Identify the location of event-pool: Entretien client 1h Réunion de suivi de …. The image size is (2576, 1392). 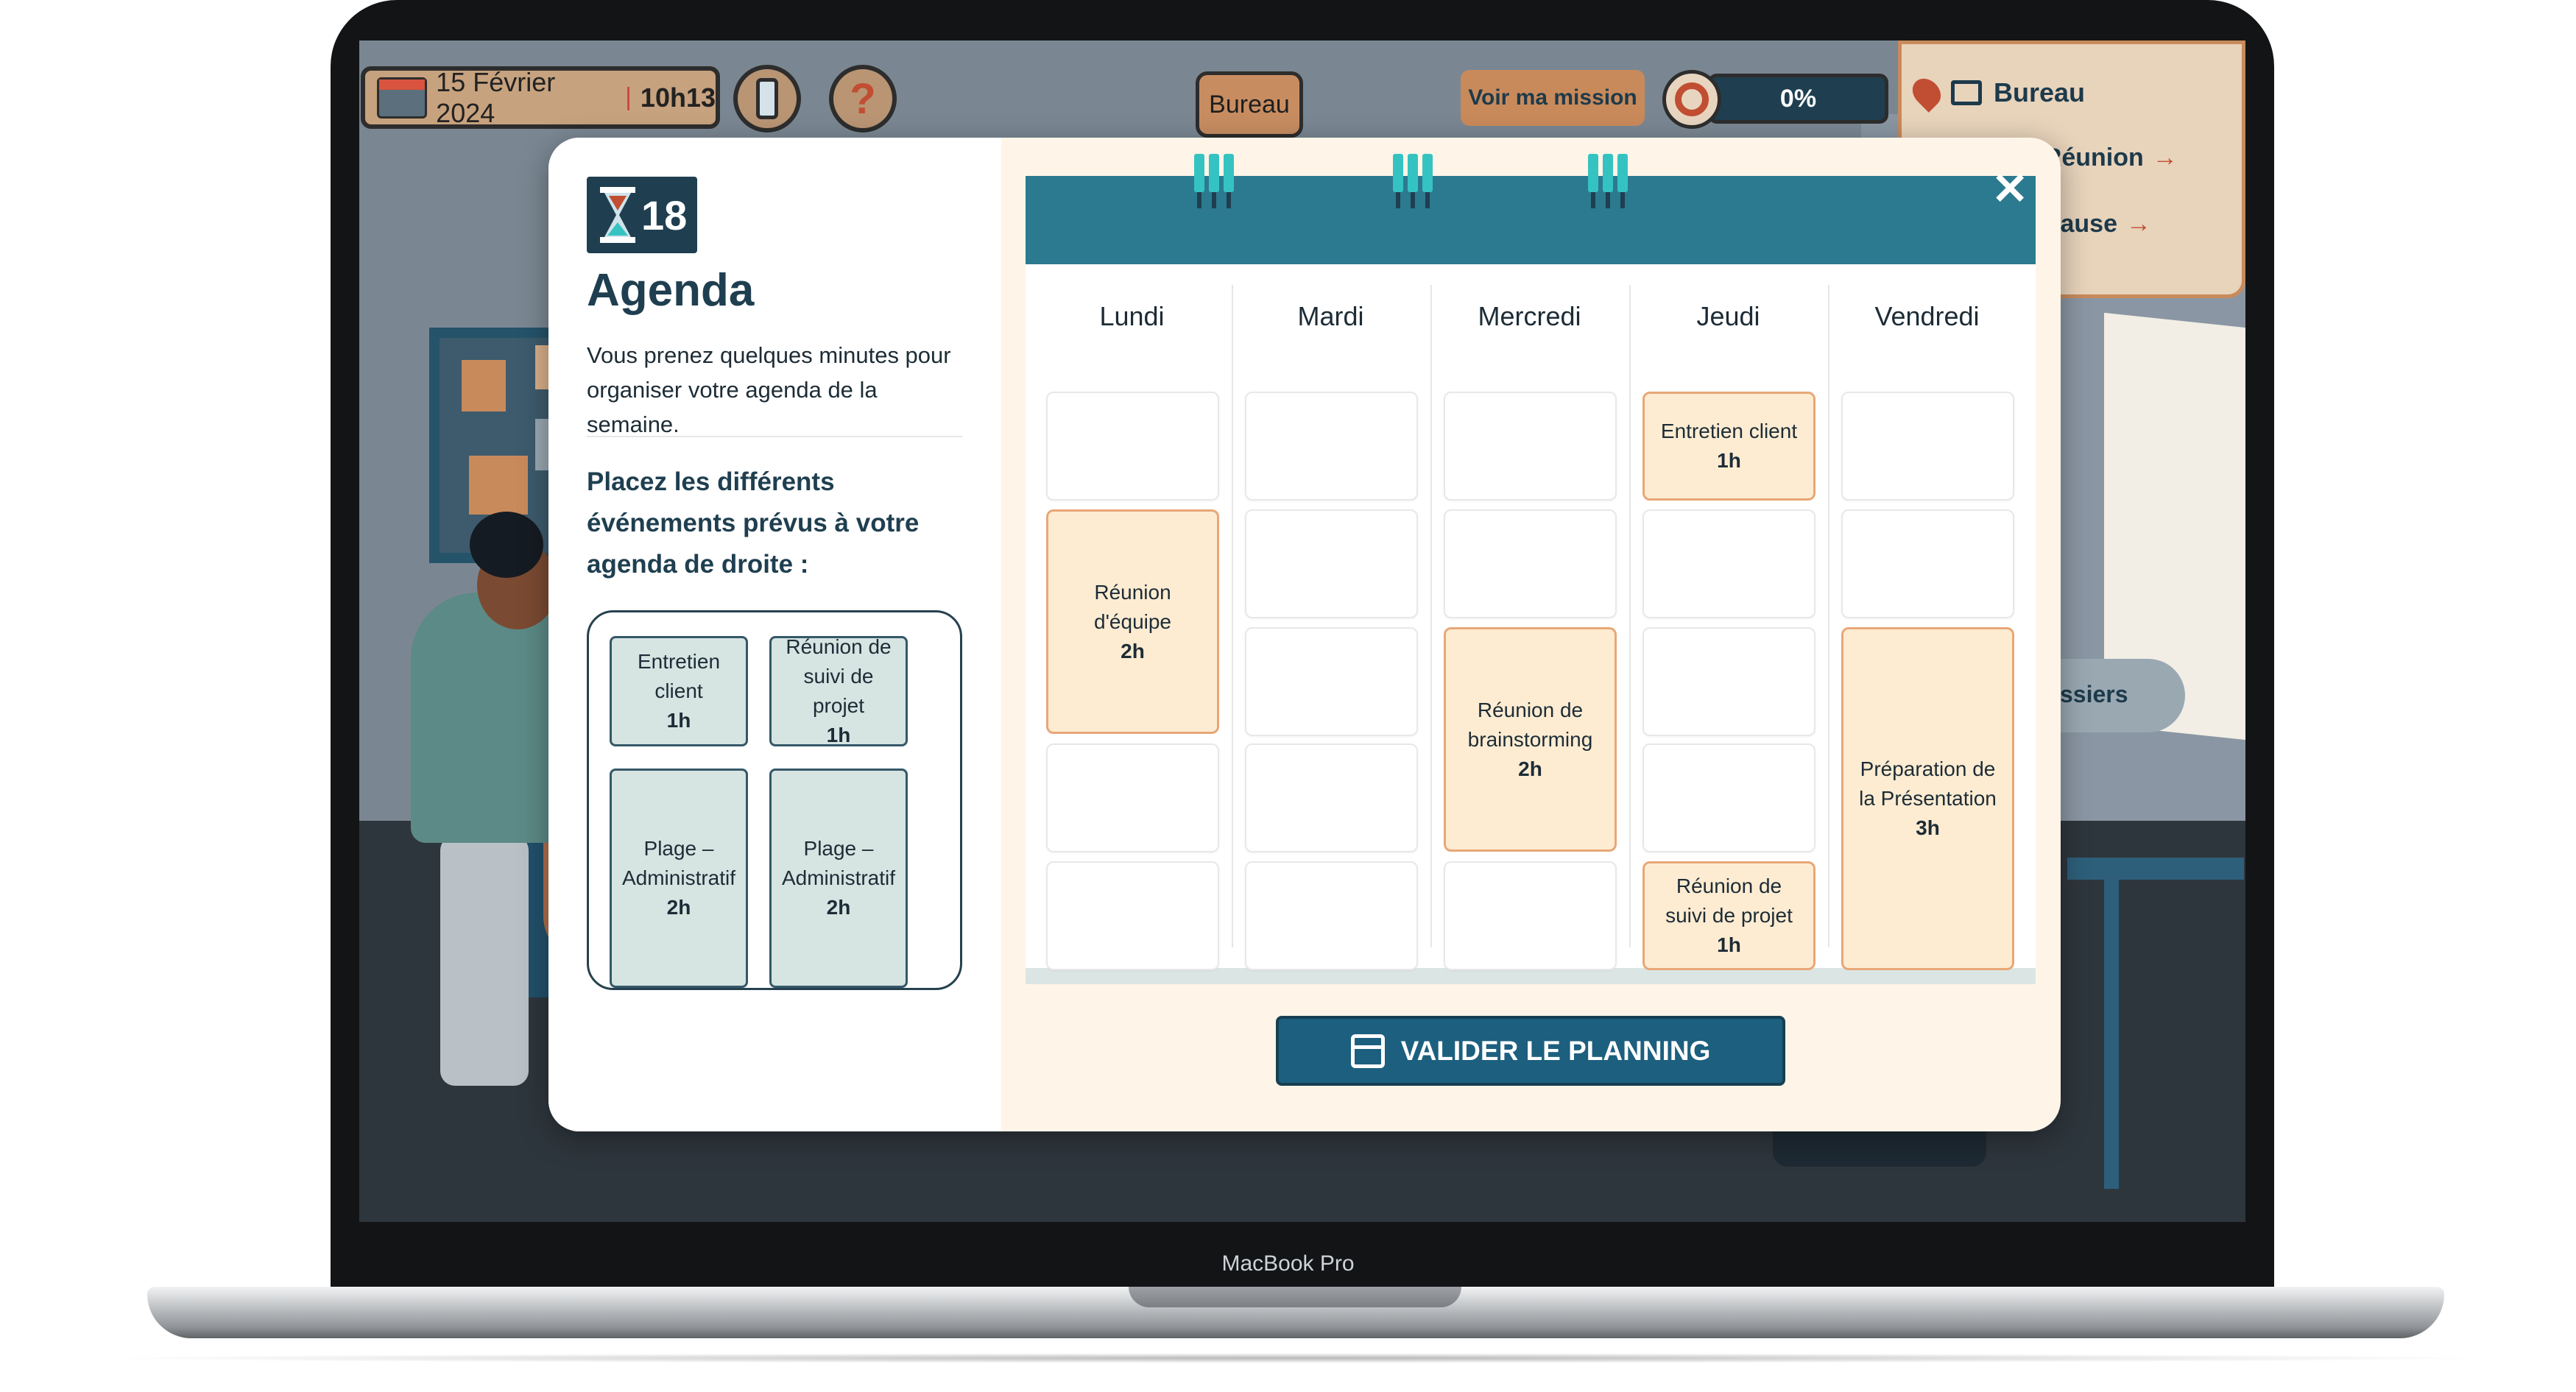
(774, 800).